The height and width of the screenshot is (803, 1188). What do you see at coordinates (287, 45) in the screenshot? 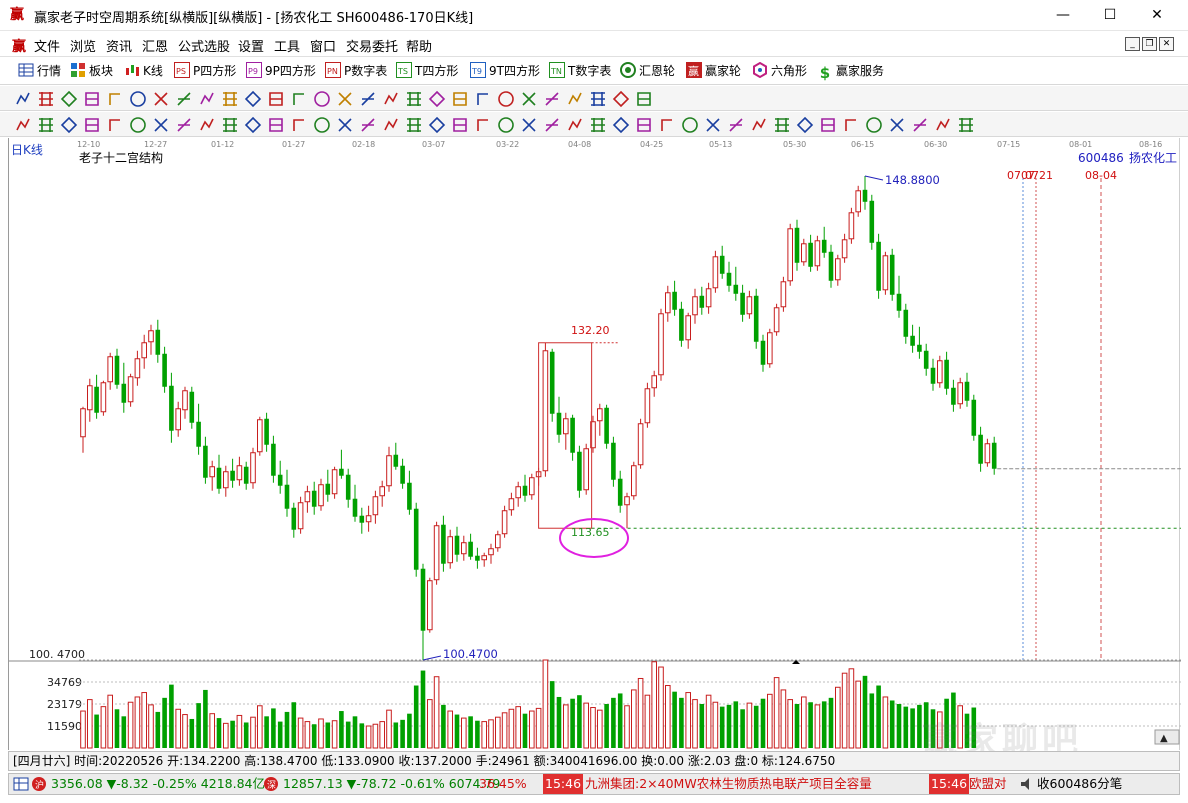
I see `menu-tools: 工具` at bounding box center [287, 45].